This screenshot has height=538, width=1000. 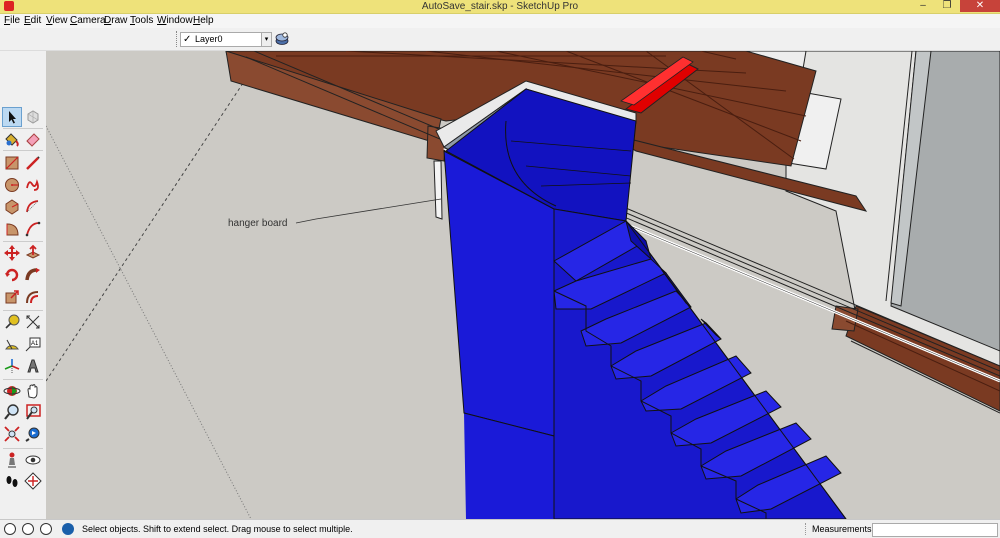 What do you see at coordinates (32, 21) in the screenshot?
I see `menu-edit: Edit` at bounding box center [32, 21].